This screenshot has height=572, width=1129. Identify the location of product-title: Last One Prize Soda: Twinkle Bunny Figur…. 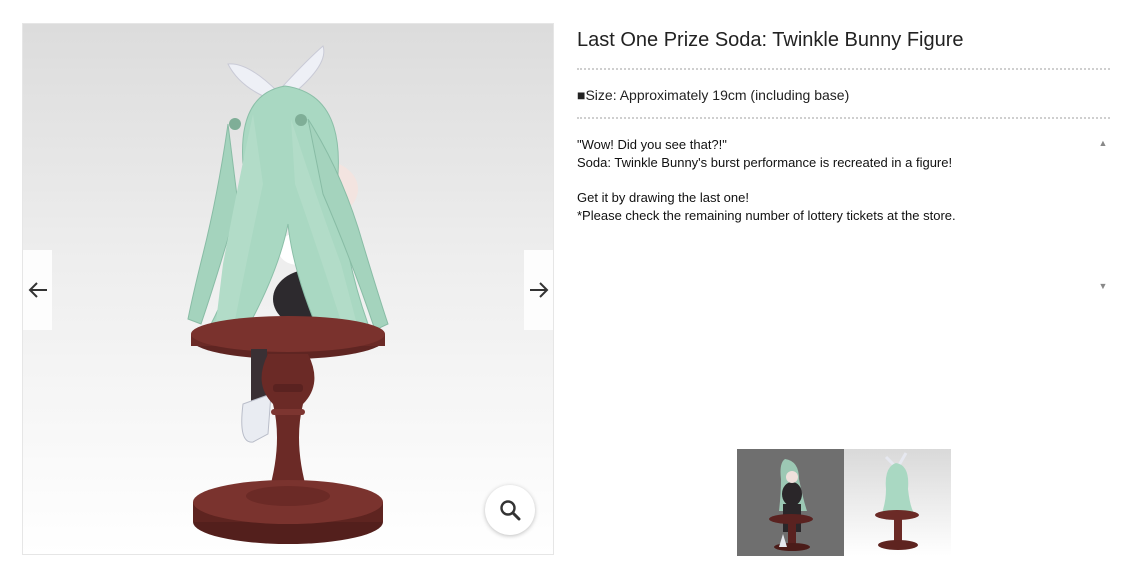
(770, 40).